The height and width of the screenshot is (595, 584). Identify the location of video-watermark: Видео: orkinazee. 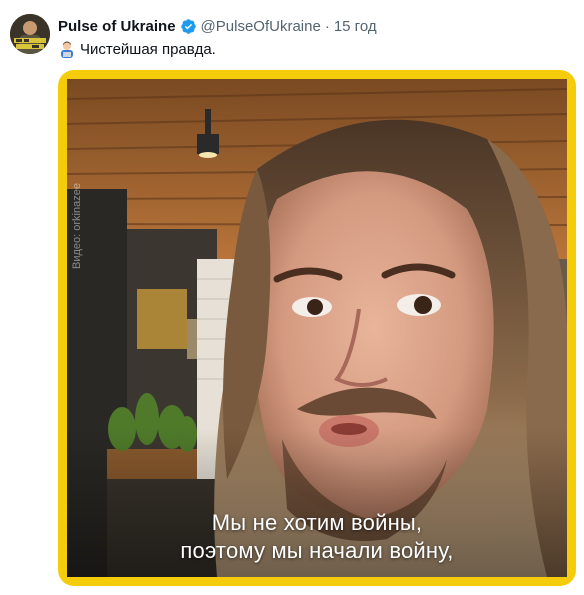
(77, 226).